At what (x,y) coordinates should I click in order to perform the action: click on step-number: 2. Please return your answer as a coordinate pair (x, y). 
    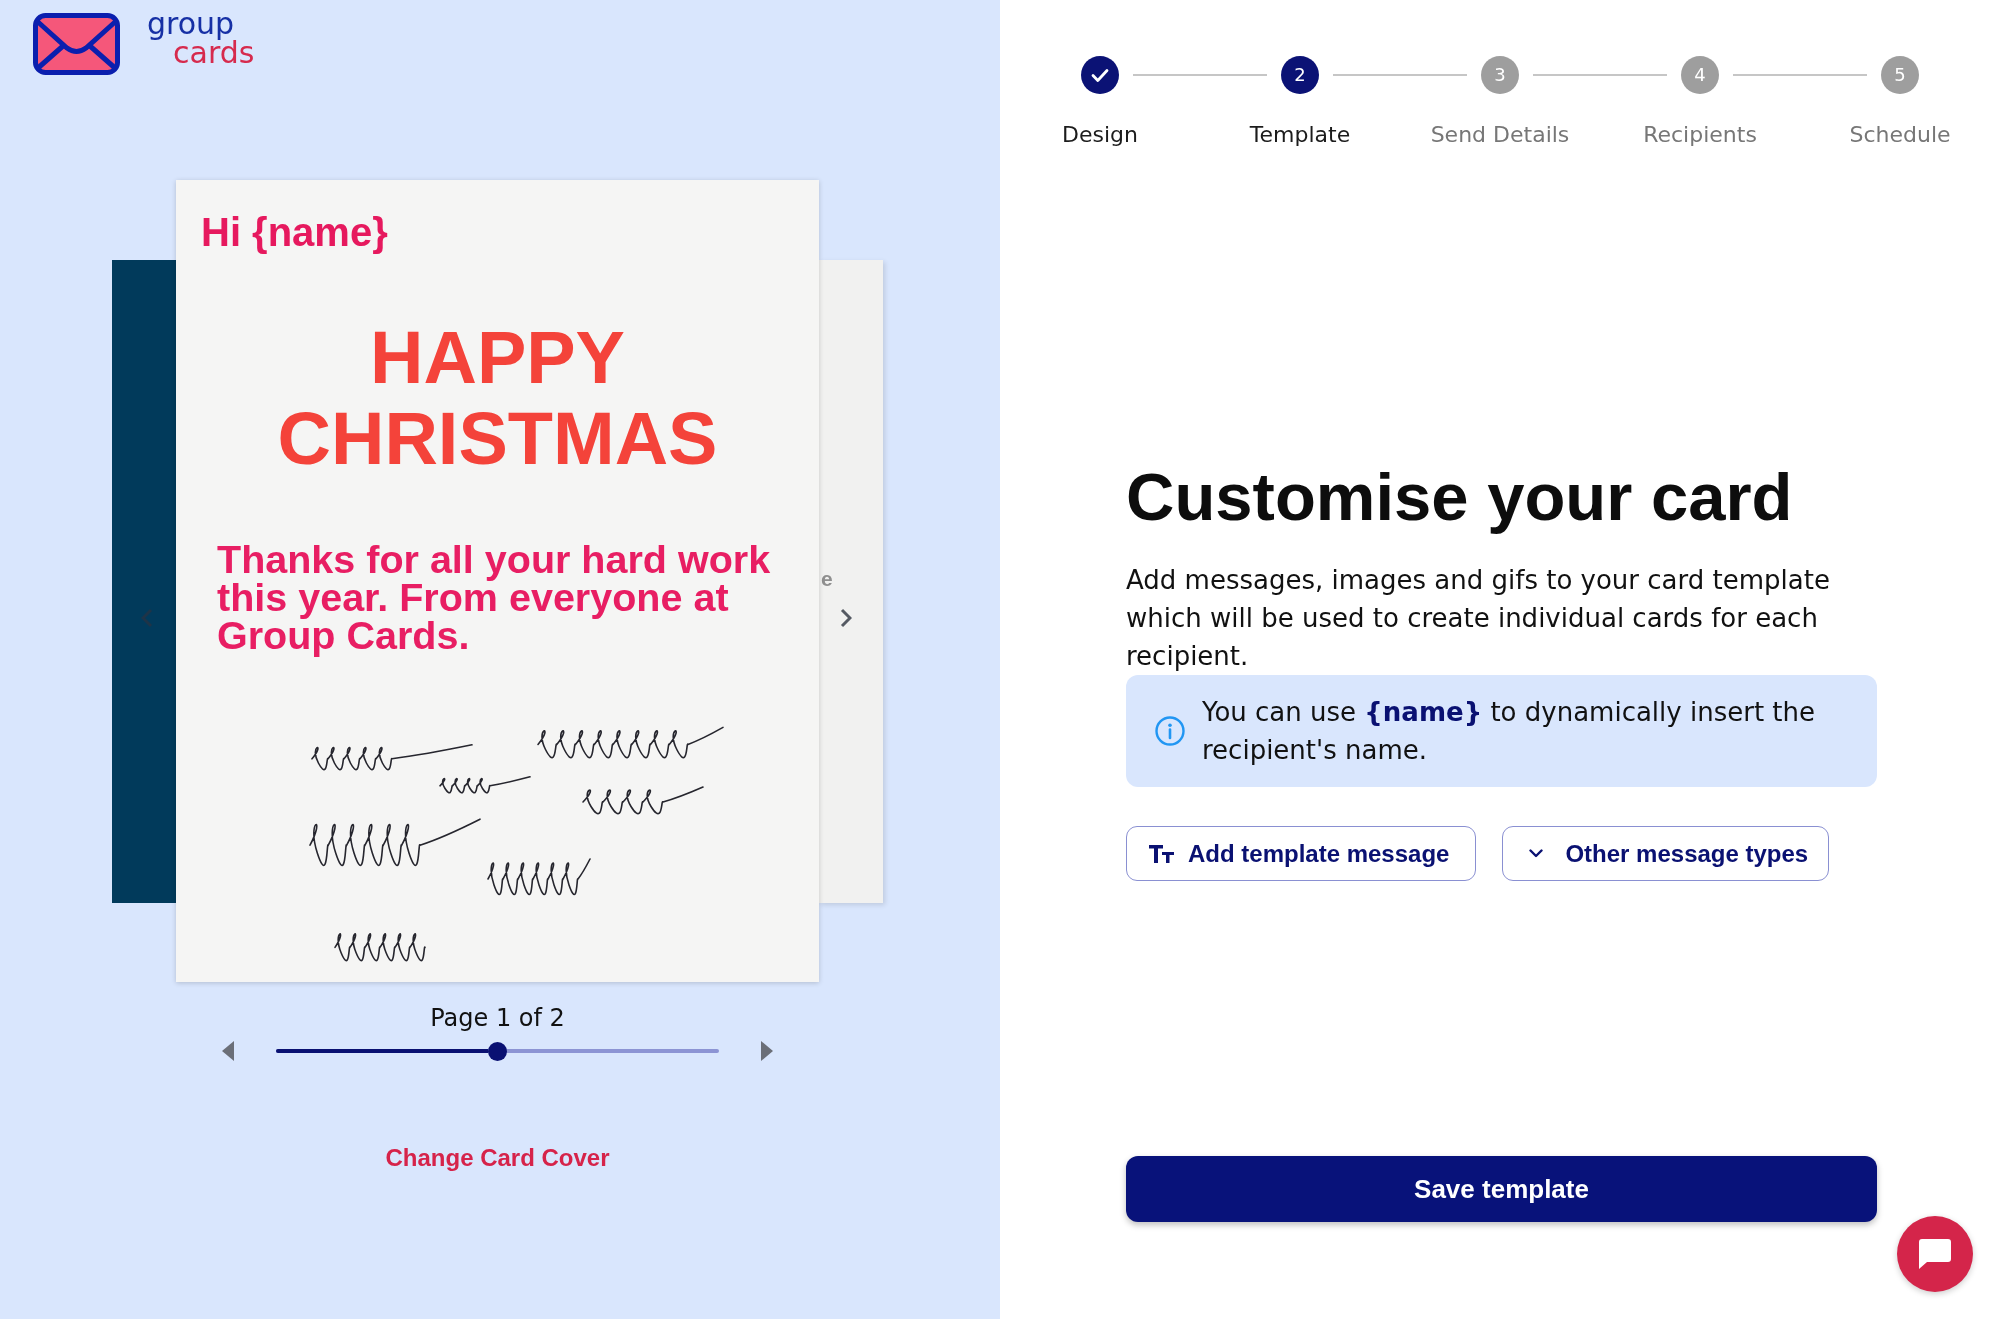
    Looking at the image, I should click on (1300, 75).